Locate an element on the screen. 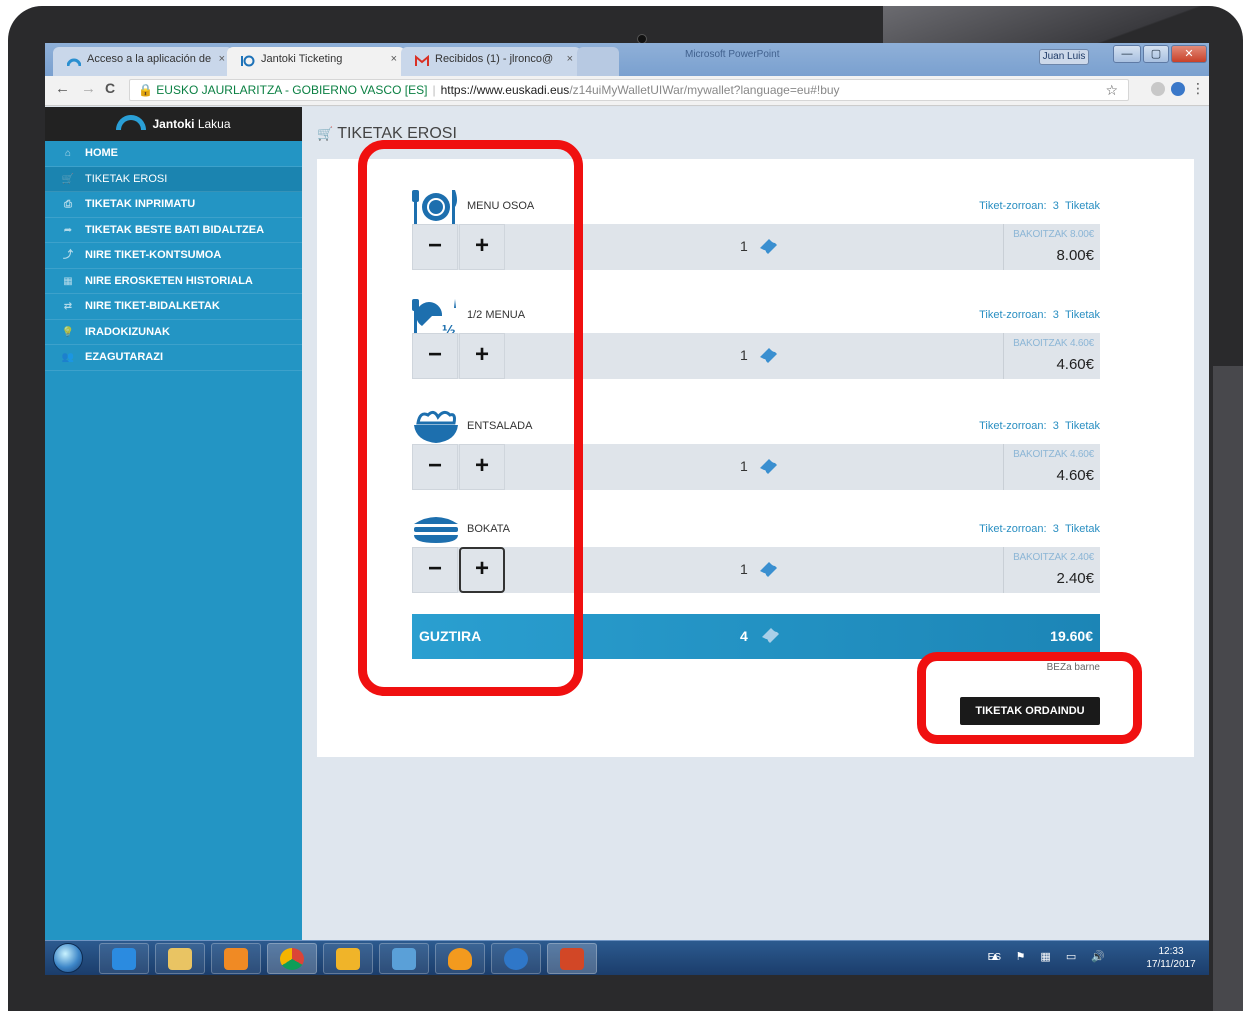  taskbar-media is located at coordinates (236, 958).